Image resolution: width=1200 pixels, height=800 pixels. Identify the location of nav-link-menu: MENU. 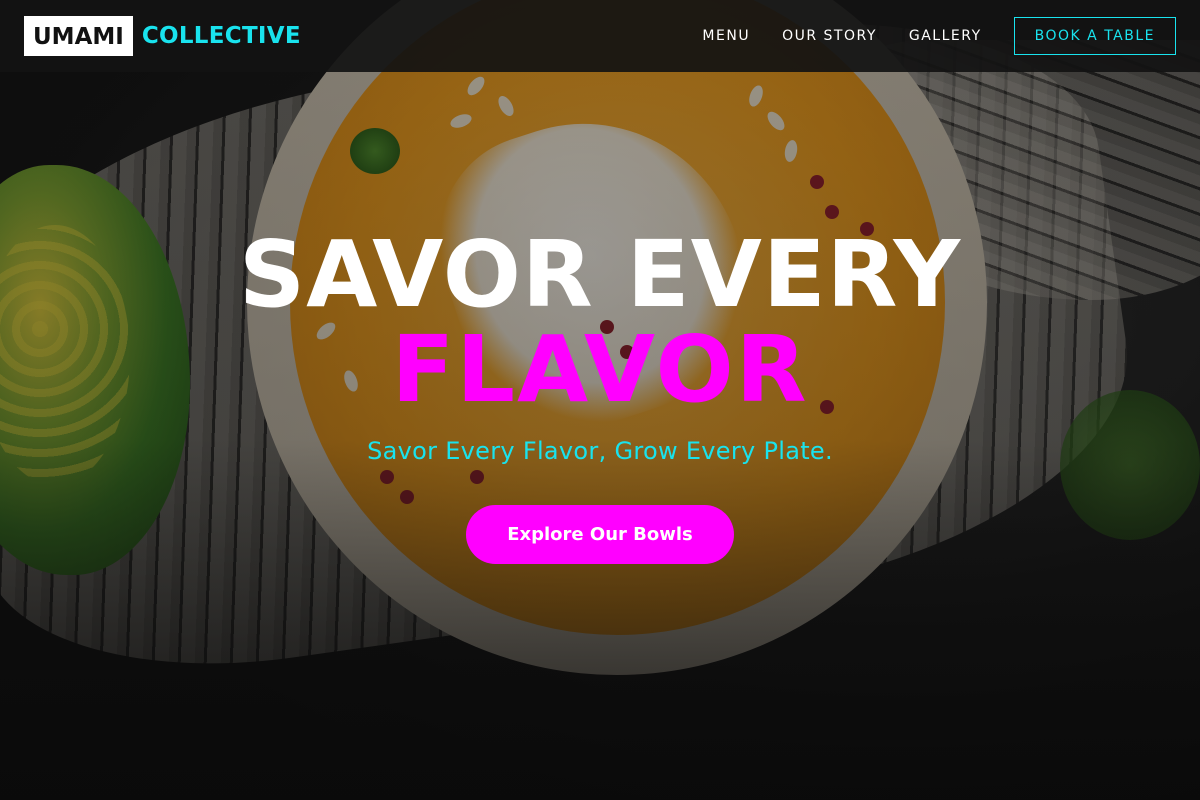
(726, 36).